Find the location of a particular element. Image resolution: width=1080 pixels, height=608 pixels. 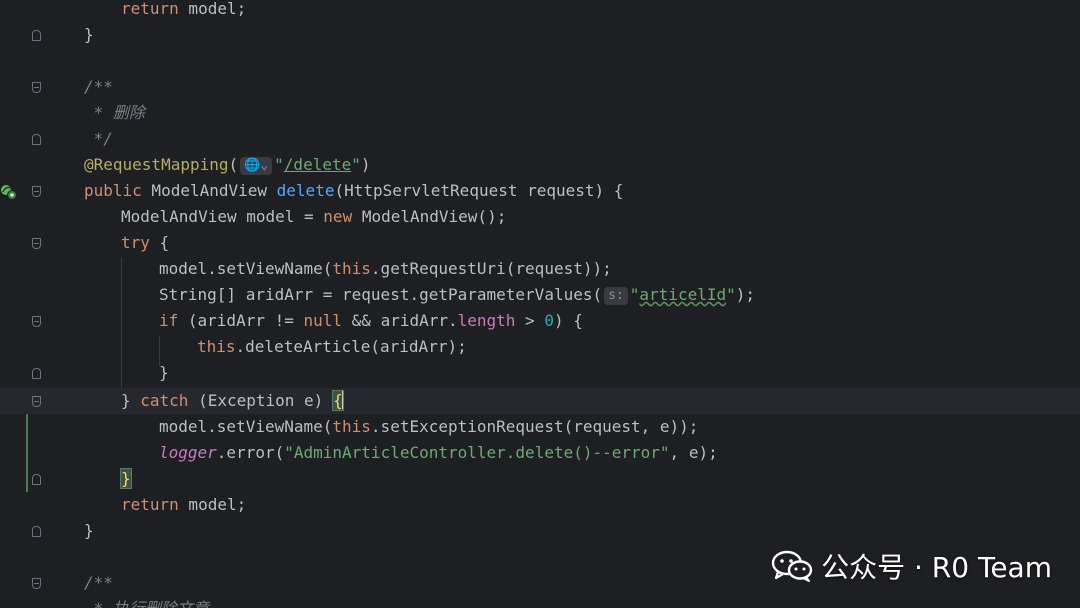

code-text: .setExceptionRequest(request, e)); is located at coordinates (534, 426).